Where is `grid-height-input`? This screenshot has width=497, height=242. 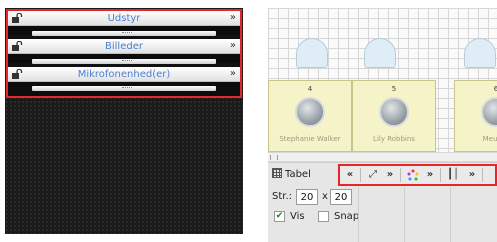
grid-height-input is located at coordinates (341, 197).